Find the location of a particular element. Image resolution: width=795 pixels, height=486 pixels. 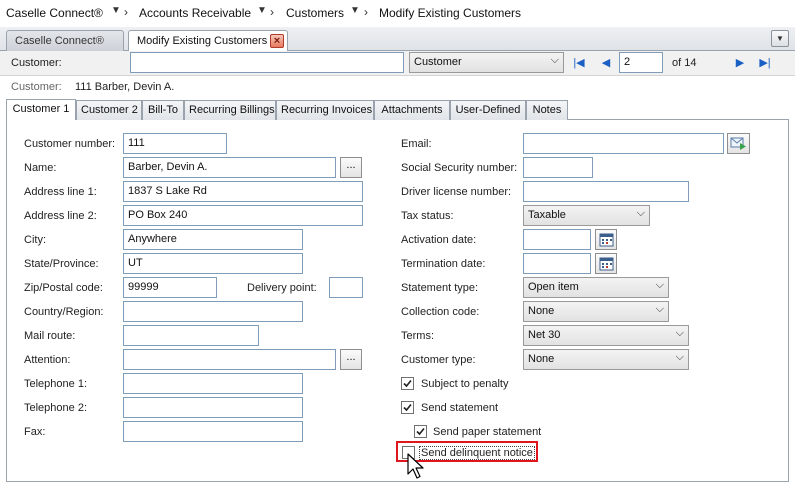

breadcrumb-caselle-connect: Caselle Connect® is located at coordinates (54, 13).